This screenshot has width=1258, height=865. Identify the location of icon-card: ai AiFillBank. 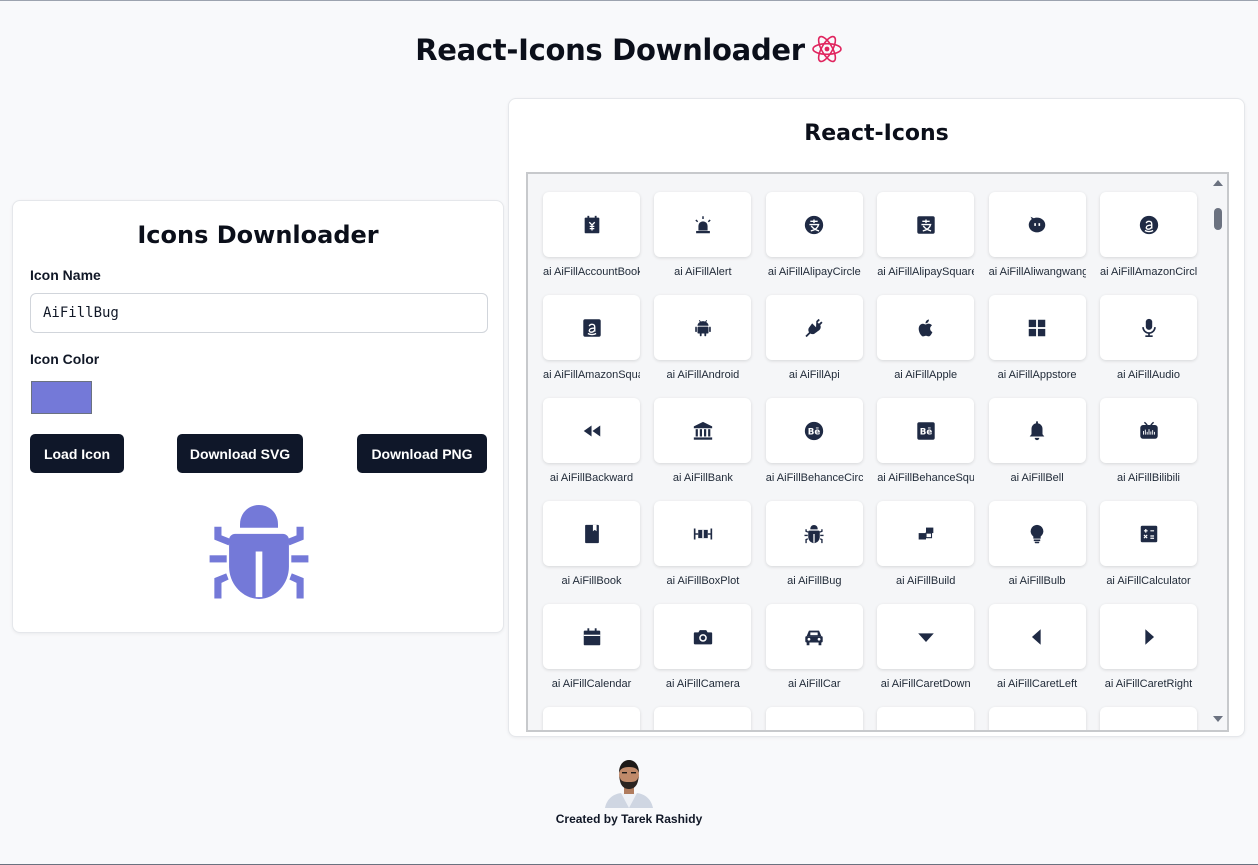
(703, 448).